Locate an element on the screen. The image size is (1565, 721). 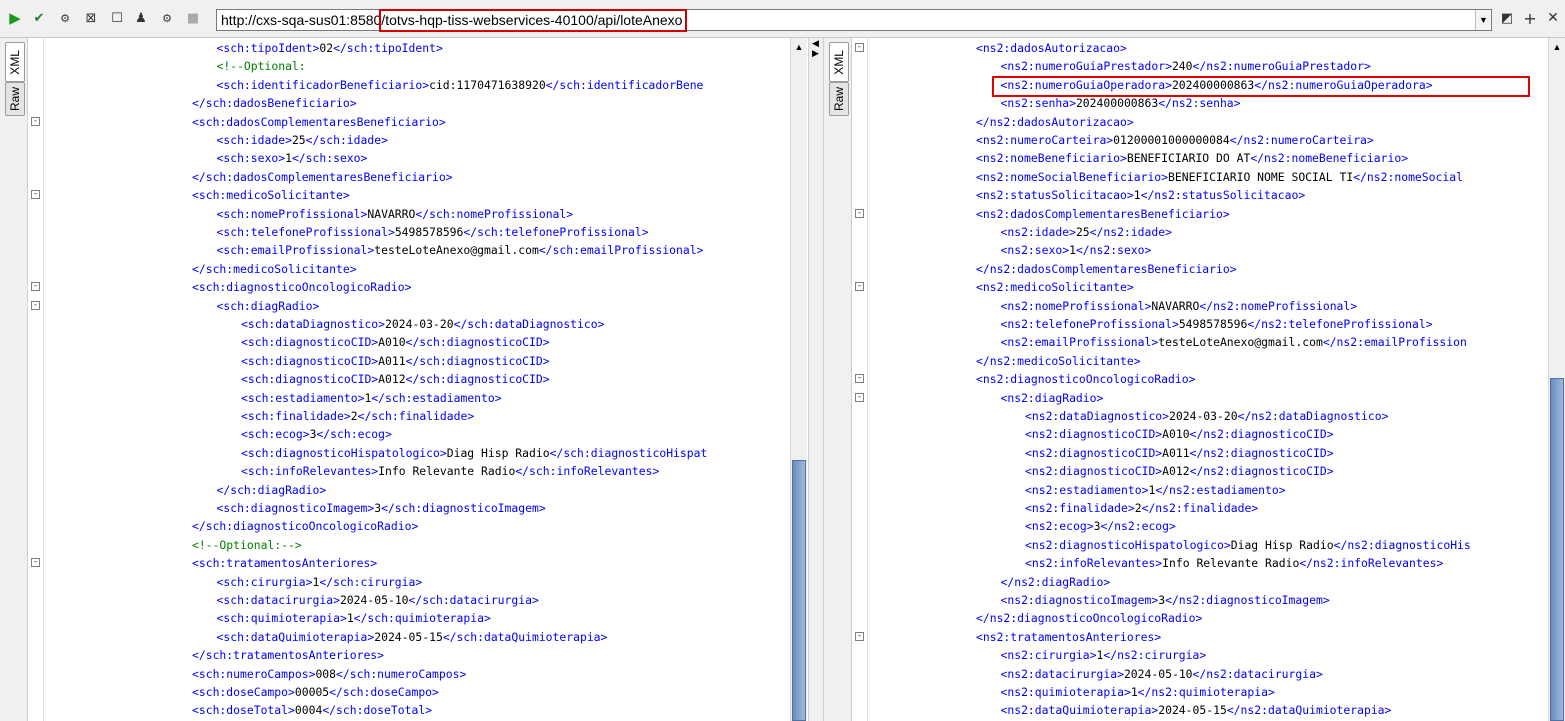
xml-line: <ns2:estadiamento>1</ns2:estadiamento> is located at coordinates (1155, 490).